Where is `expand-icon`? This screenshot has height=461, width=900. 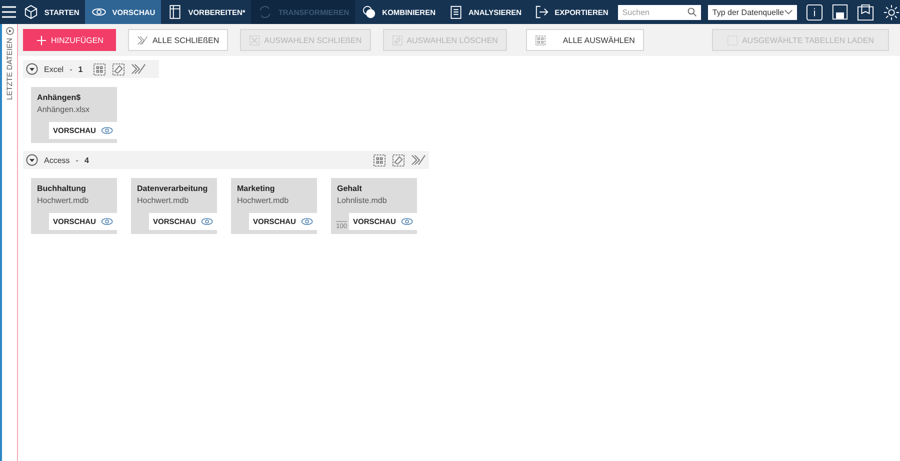
expand-icon is located at coordinates (10, 31).